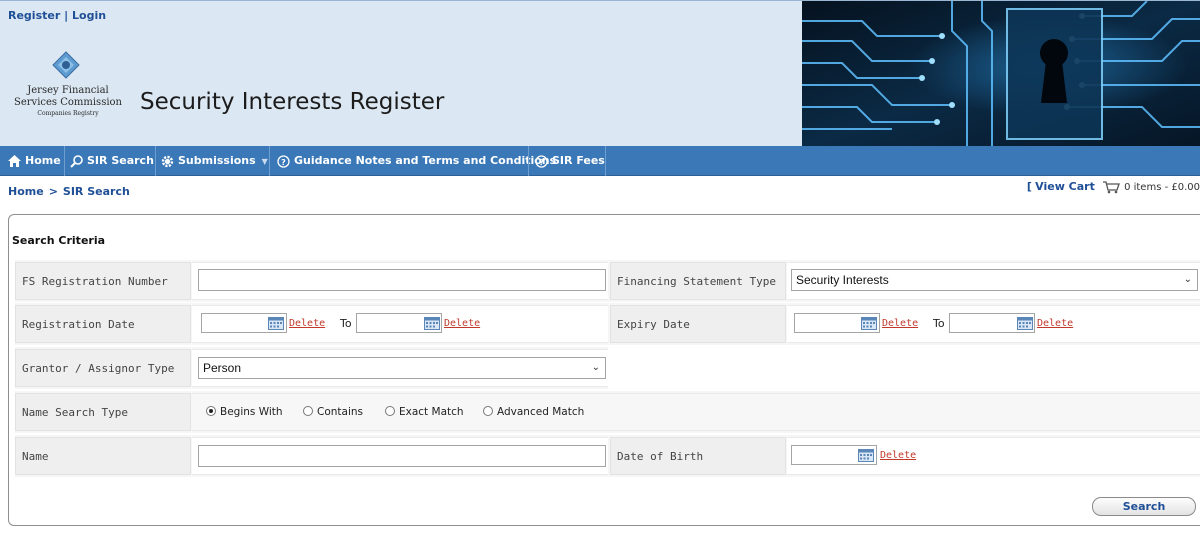 Image resolution: width=1200 pixels, height=548 pixels. Describe the element at coordinates (89, 15) in the screenshot. I see `login-link: Login` at that location.